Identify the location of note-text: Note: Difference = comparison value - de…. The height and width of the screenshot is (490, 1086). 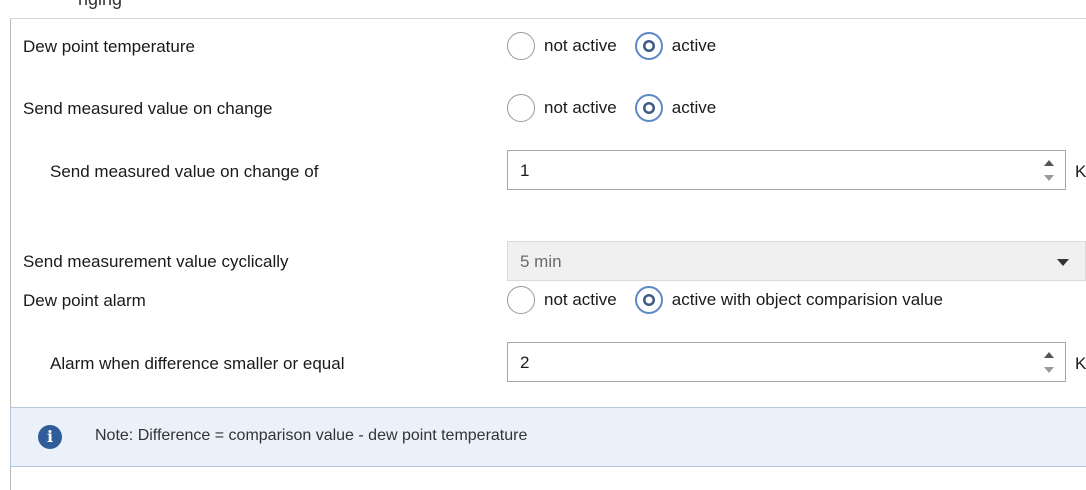
(311, 435).